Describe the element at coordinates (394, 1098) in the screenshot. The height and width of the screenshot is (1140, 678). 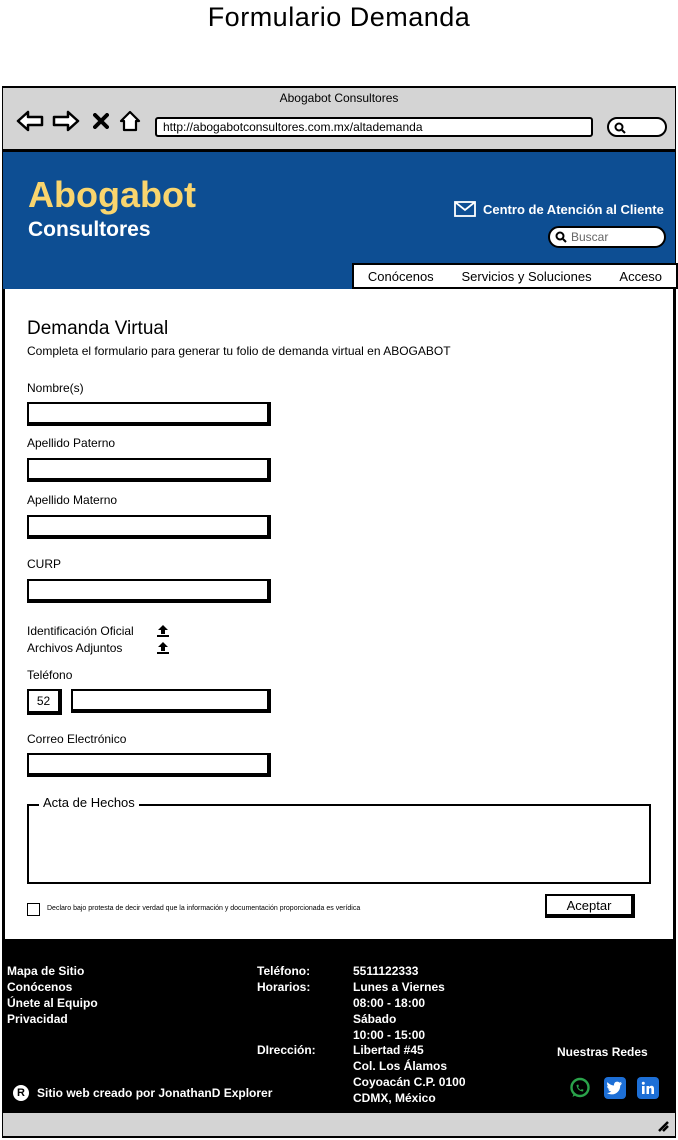
I see `address-line: CDMX, México` at that location.